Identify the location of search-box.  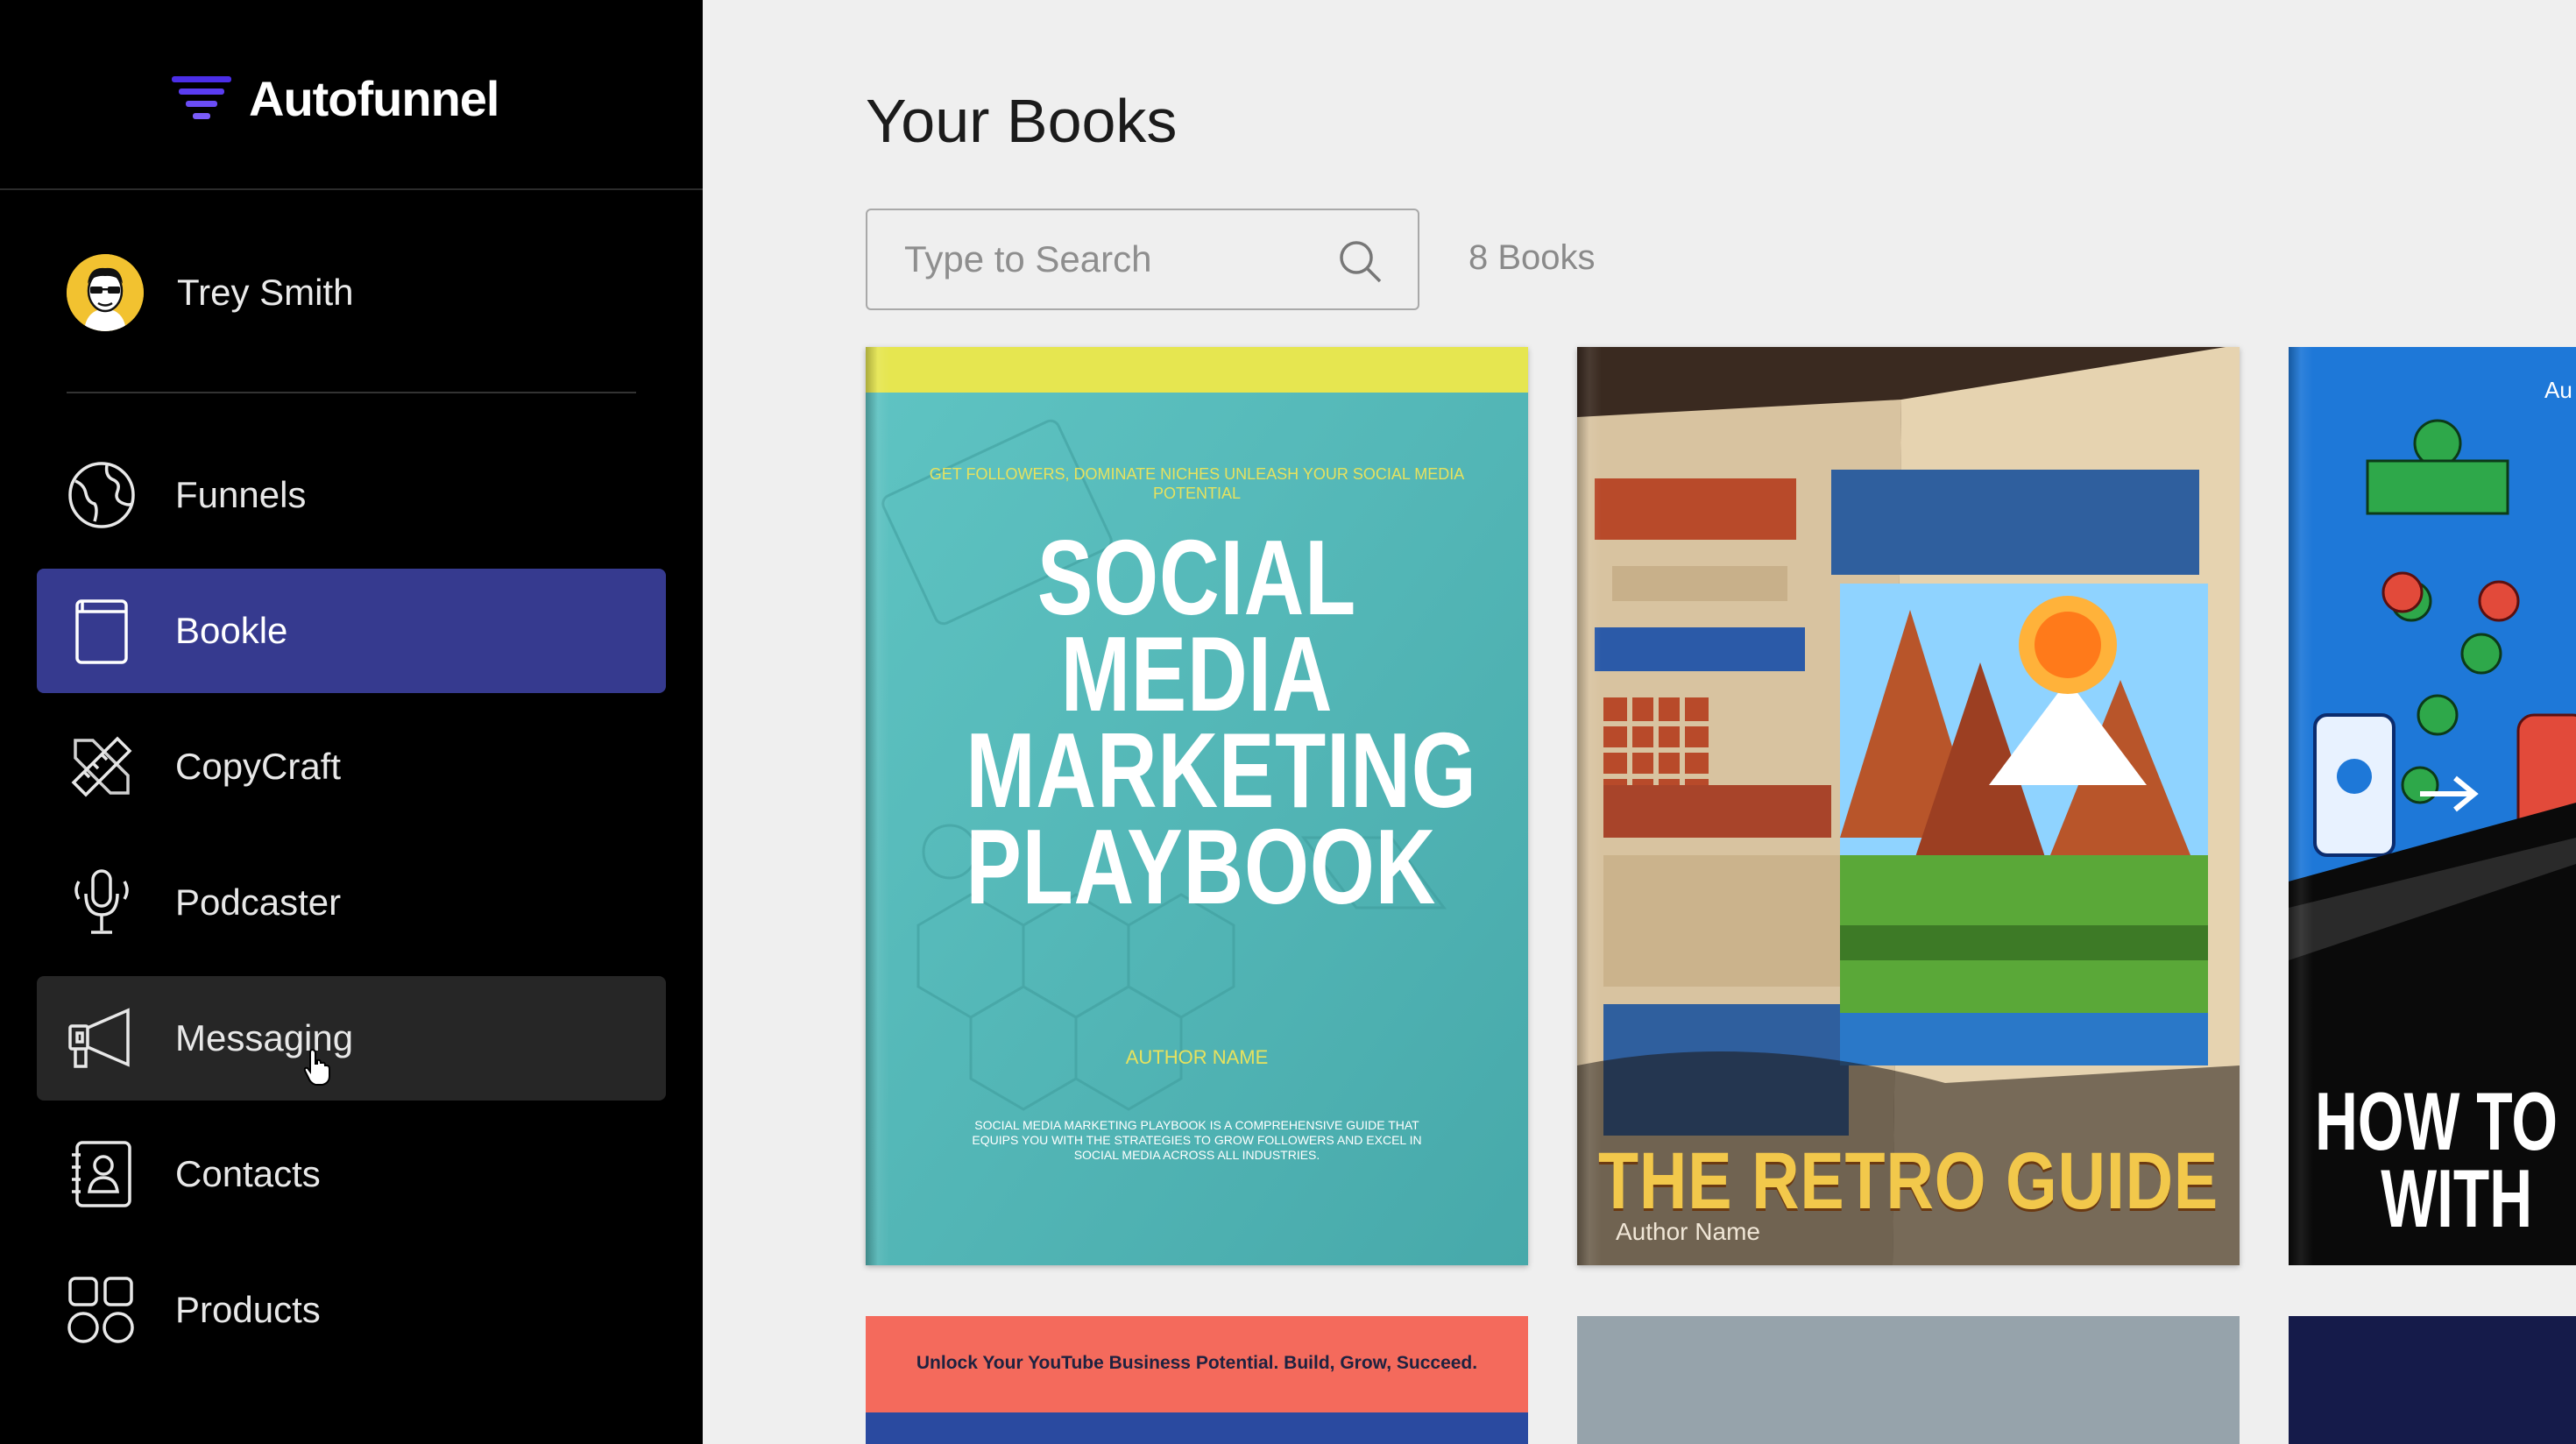
(1142, 259).